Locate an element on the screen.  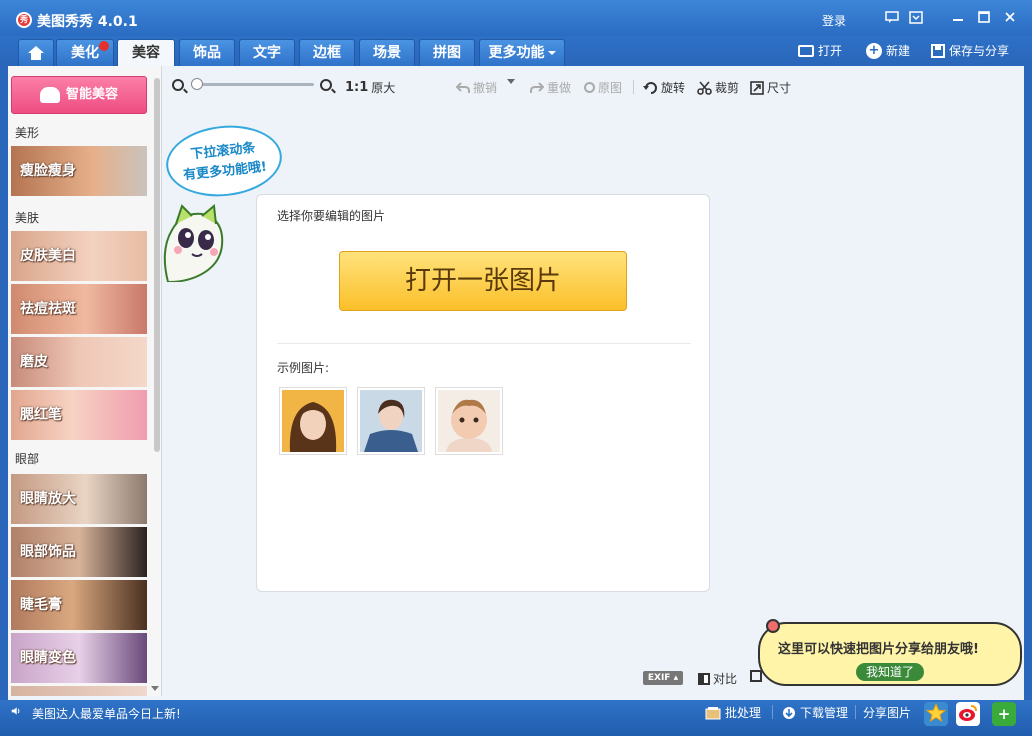
notification-badge is located at coordinates (104, 46).